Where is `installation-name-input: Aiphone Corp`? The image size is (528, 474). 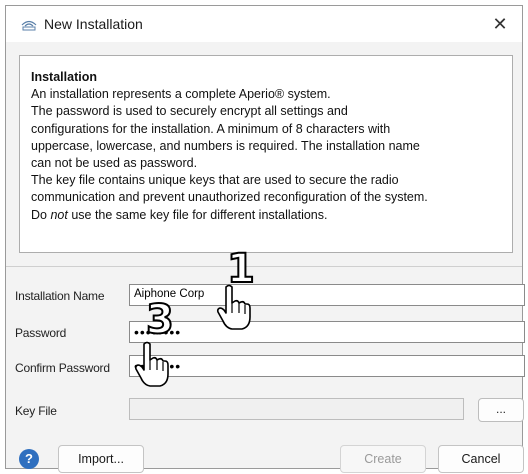
installation-name-input: Aiphone Corp is located at coordinates (327, 295).